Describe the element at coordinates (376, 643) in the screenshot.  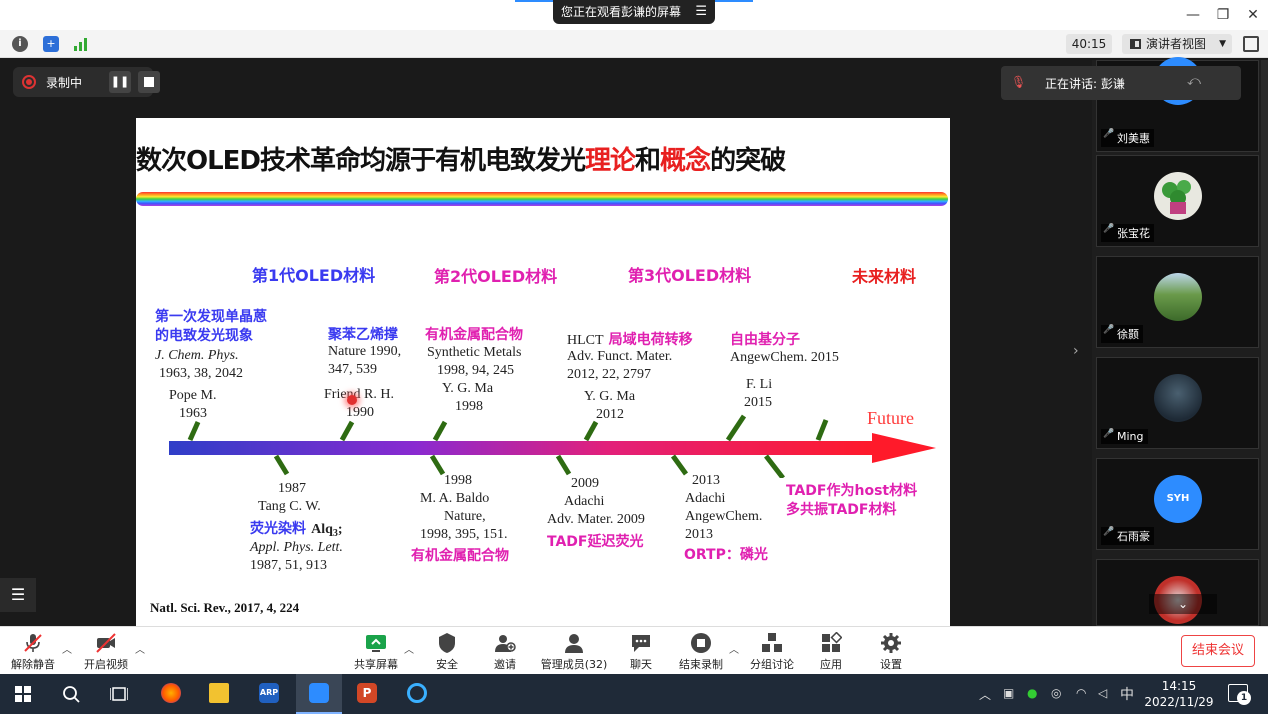
I see `share-screen-icon` at that location.